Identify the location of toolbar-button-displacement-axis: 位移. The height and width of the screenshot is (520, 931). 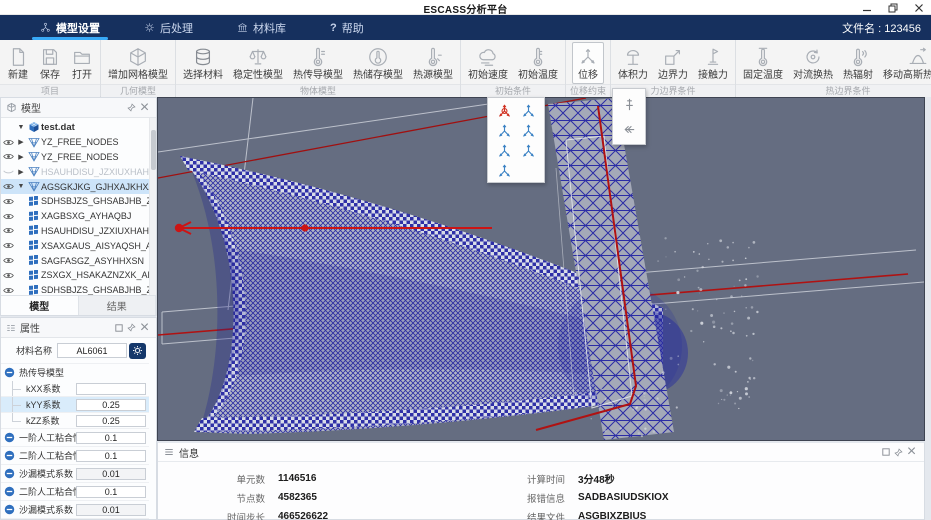
(588, 63).